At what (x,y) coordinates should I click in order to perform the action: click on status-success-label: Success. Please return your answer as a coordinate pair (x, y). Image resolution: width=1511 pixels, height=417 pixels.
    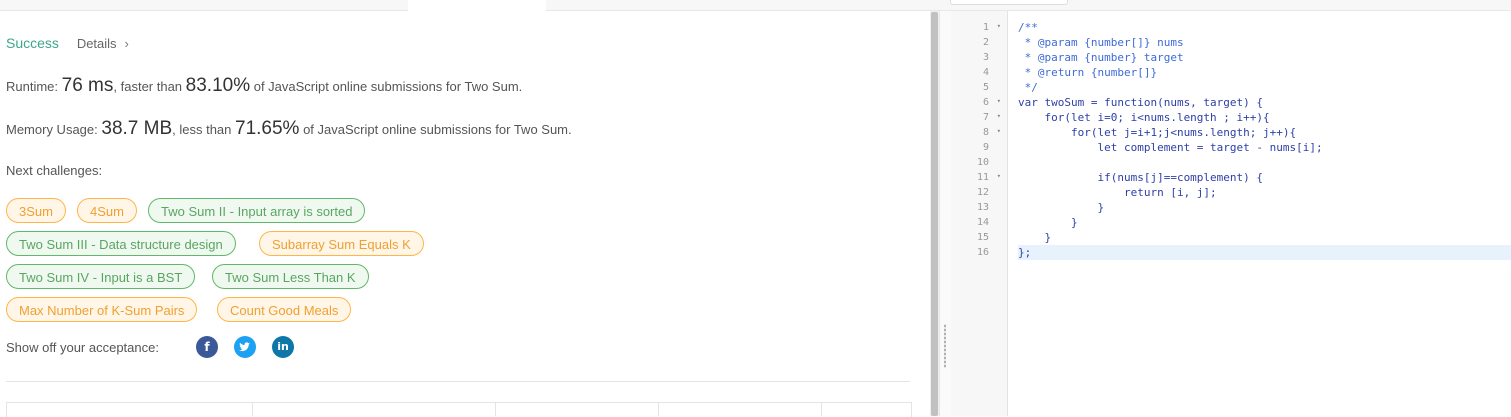
    Looking at the image, I should click on (32, 43).